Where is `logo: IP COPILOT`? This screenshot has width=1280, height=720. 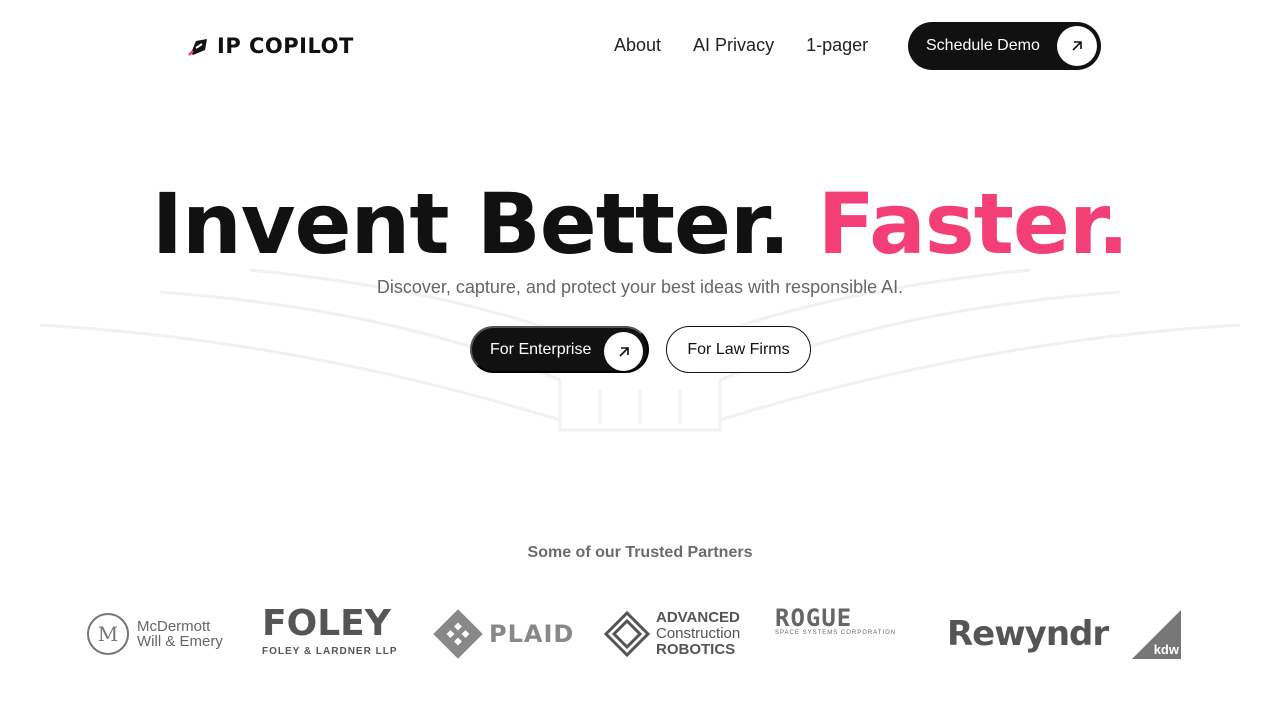 logo: IP COPILOT is located at coordinates (270, 46).